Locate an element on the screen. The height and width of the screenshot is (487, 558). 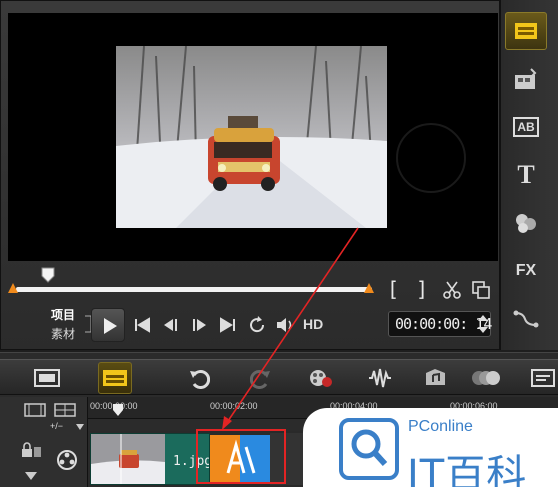
chevron-down-icon is located at coordinates (80, 427).